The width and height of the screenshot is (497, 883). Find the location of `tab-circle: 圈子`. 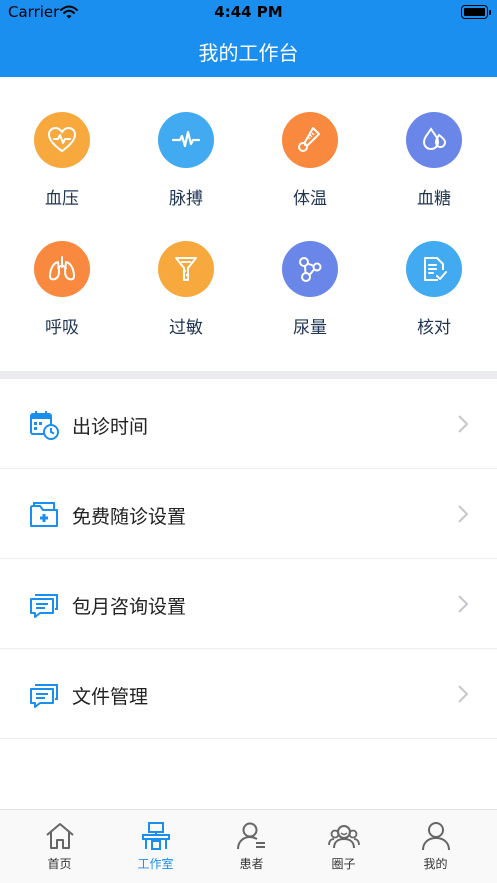

tab-circle: 圈子 is located at coordinates (343, 846).